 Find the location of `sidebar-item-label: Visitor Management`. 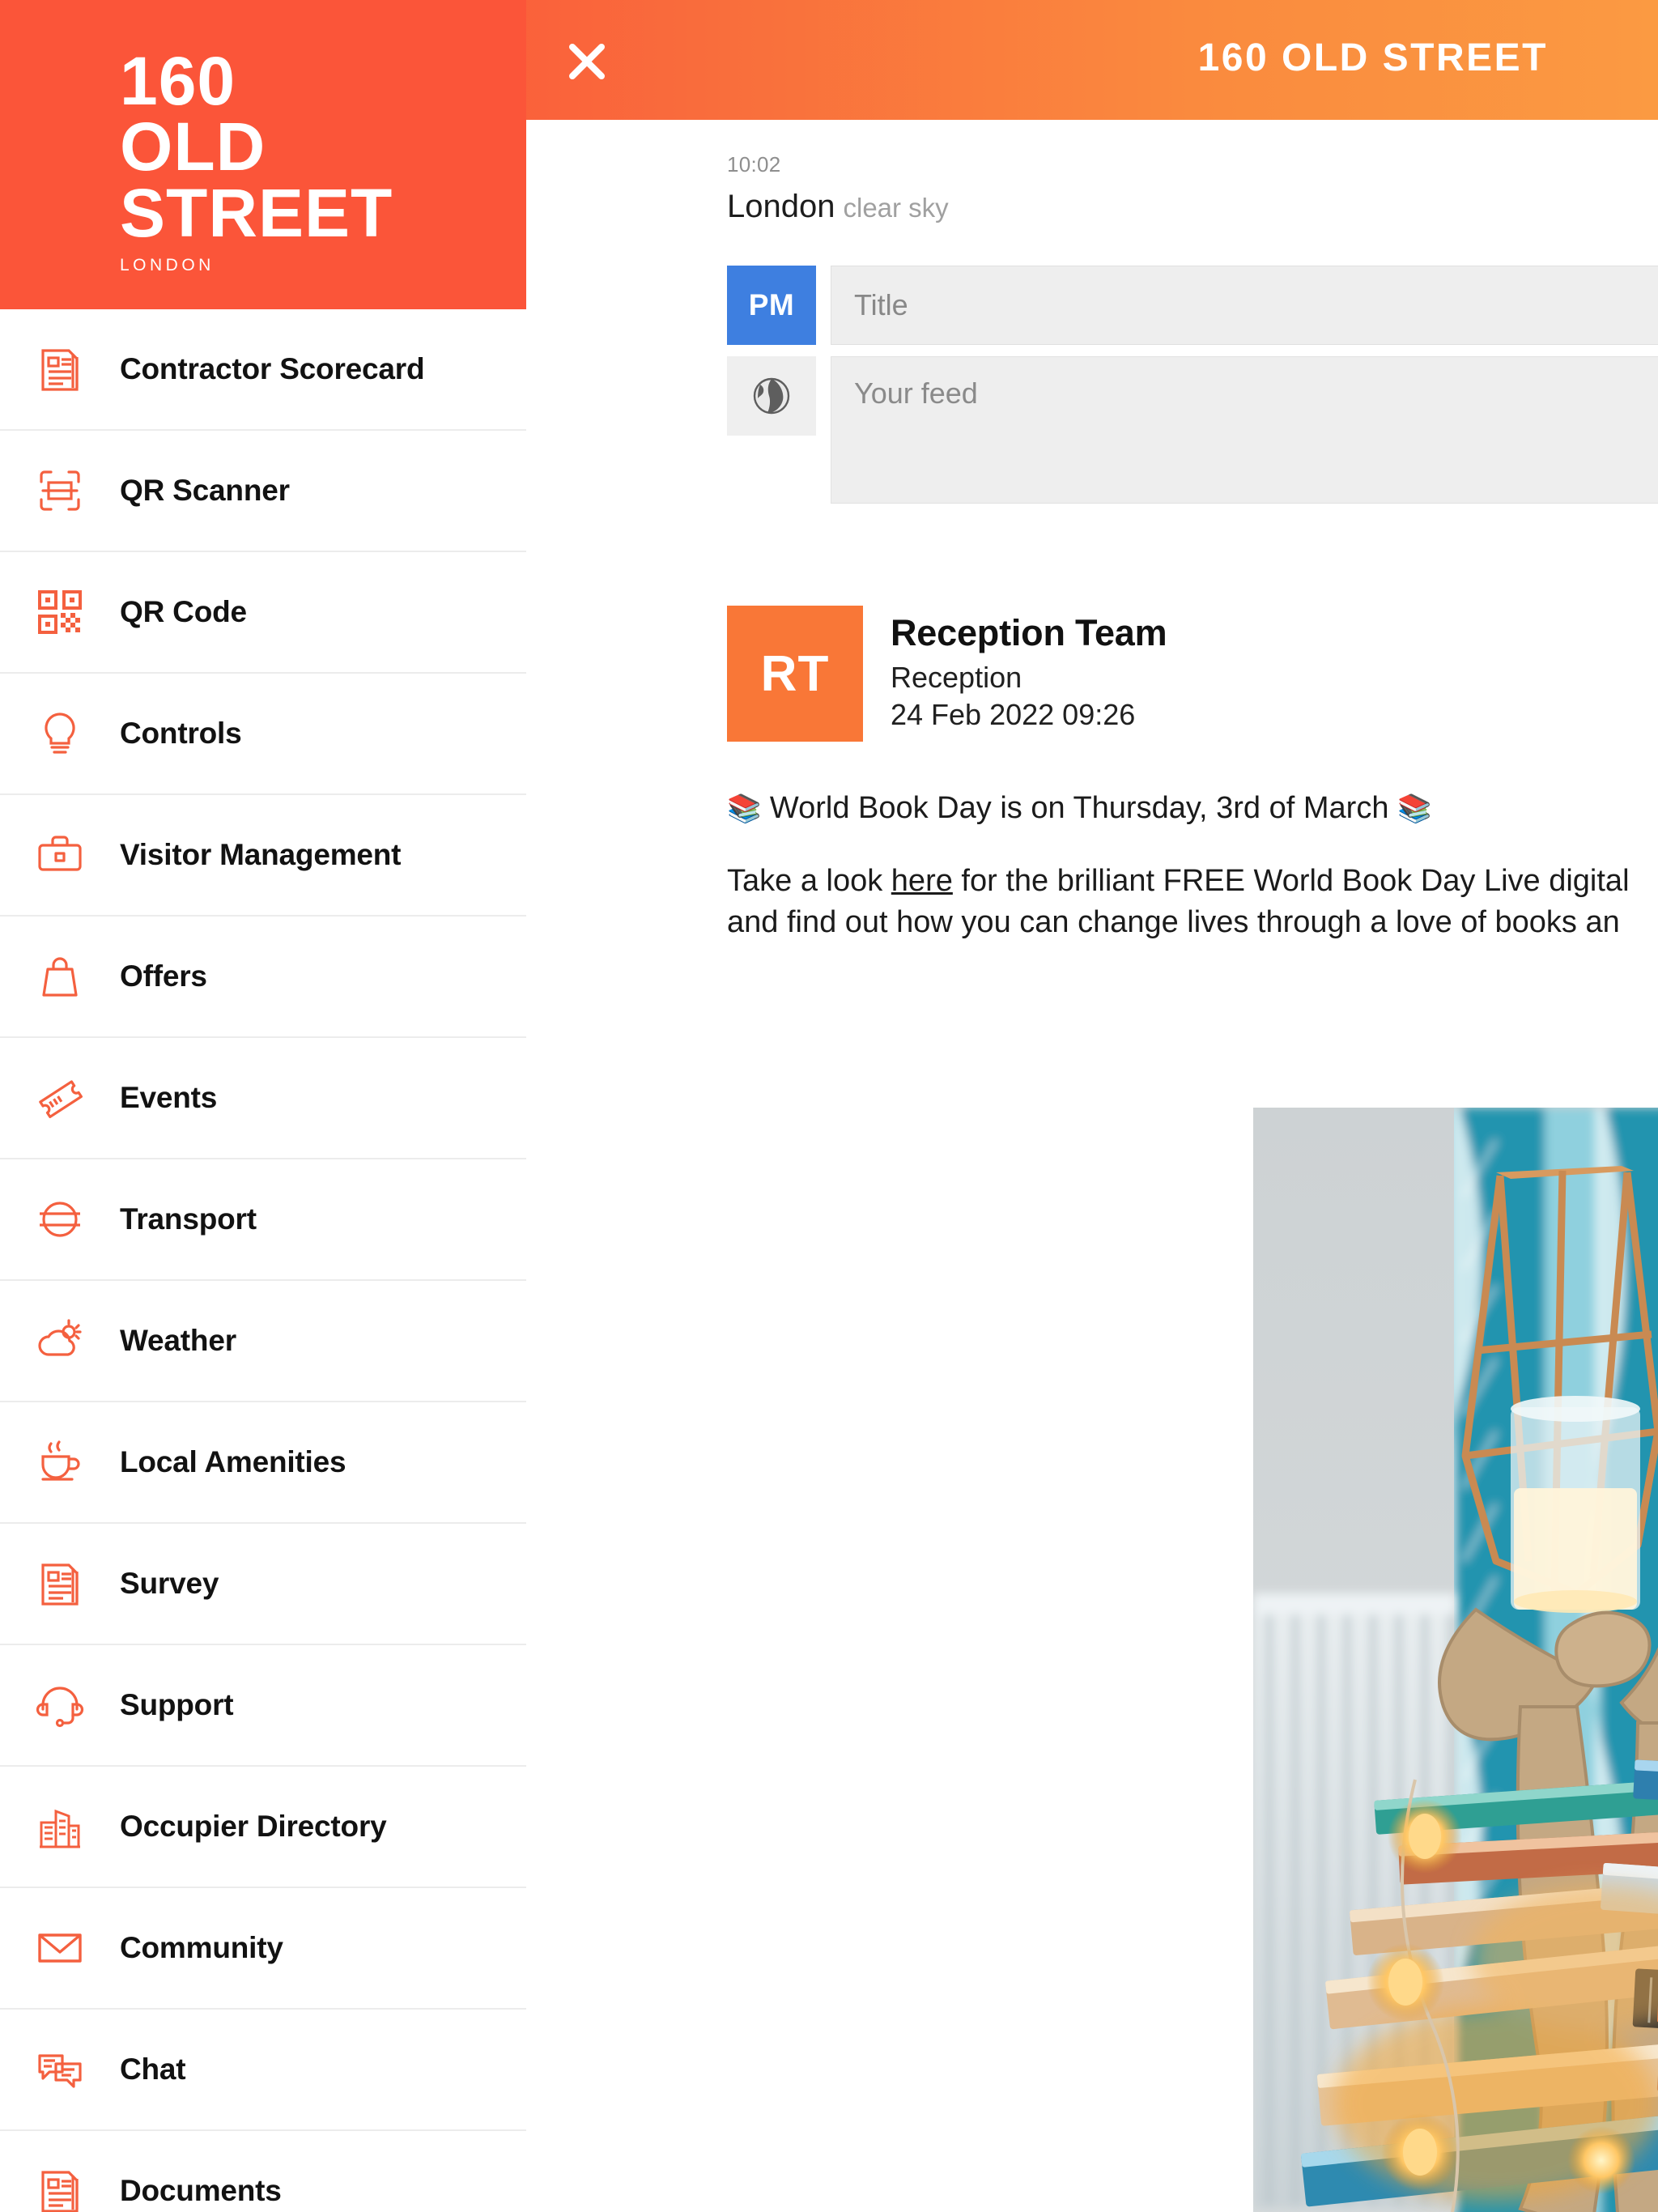

sidebar-item-label: Visitor Management is located at coordinates (261, 854).